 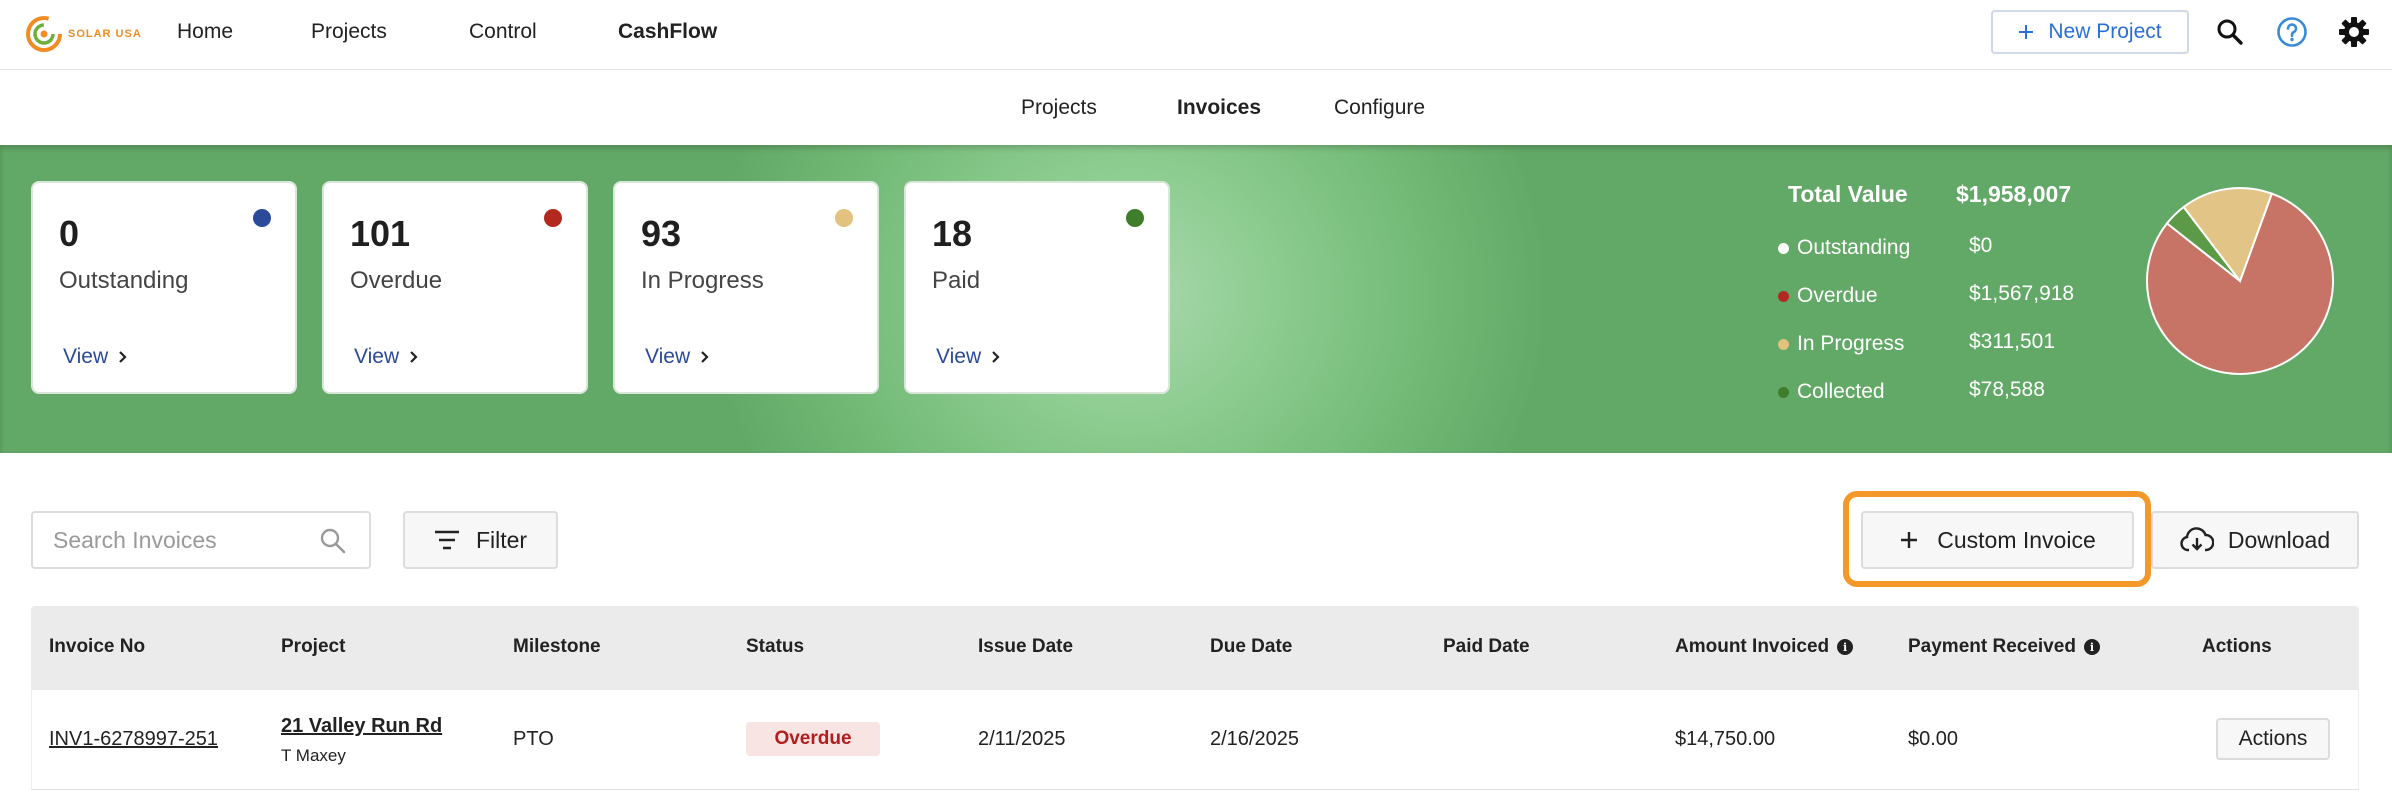 What do you see at coordinates (361, 726) in the screenshot?
I see `project-link: 21 Valley Run Rd` at bounding box center [361, 726].